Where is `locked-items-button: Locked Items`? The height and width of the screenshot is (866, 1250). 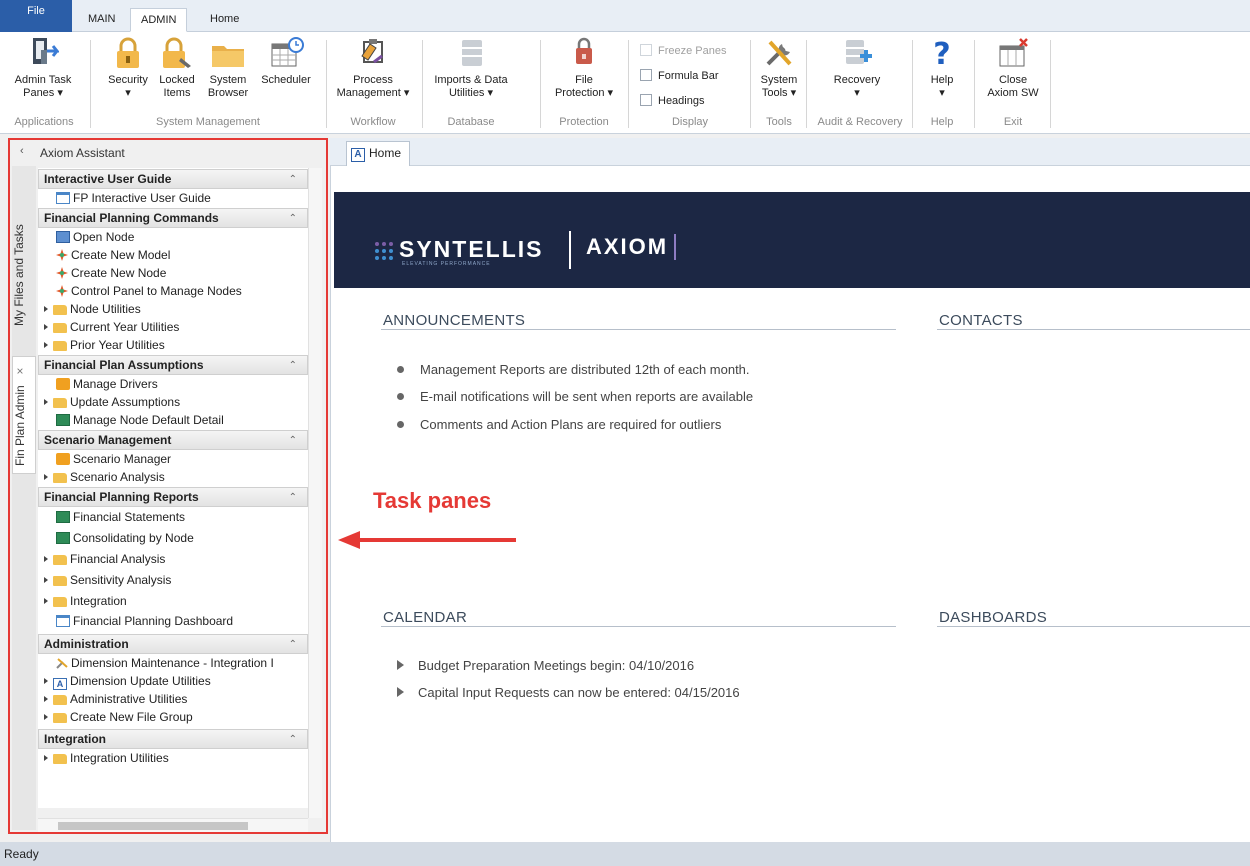 locked-items-button: Locked Items is located at coordinates (177, 68).